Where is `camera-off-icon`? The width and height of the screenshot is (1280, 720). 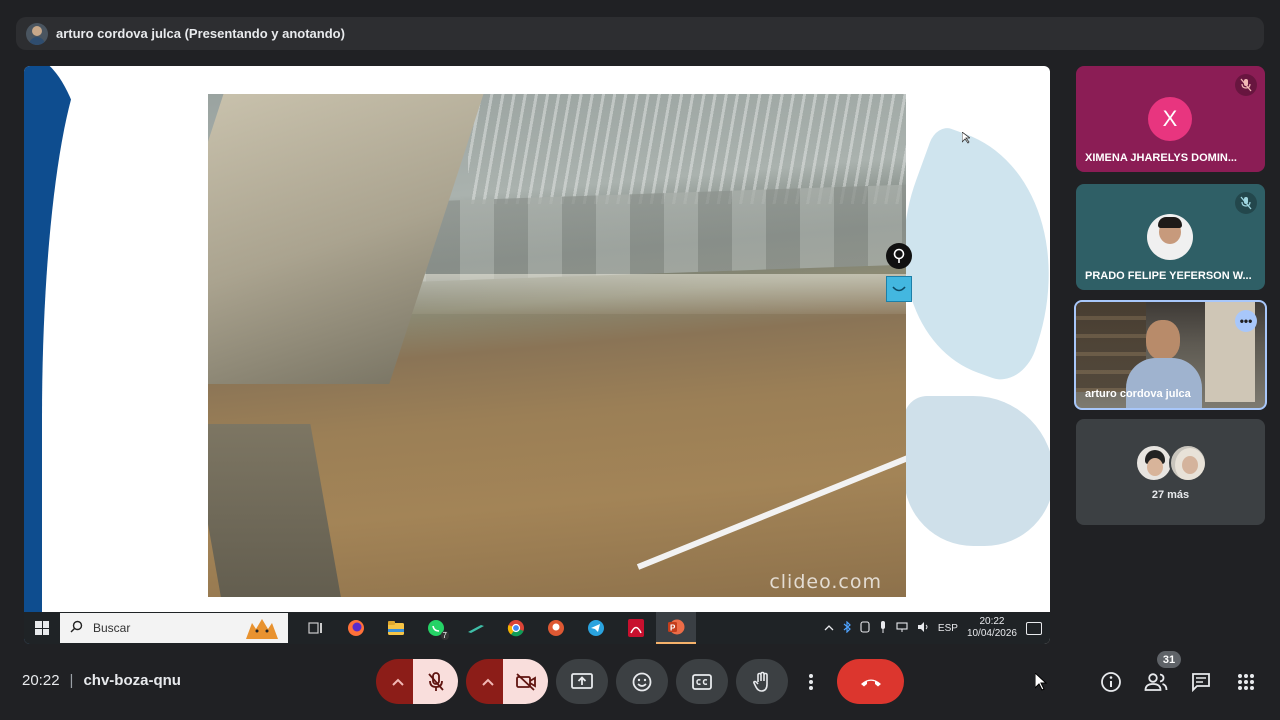
camera-off-icon is located at coordinates (525, 681).